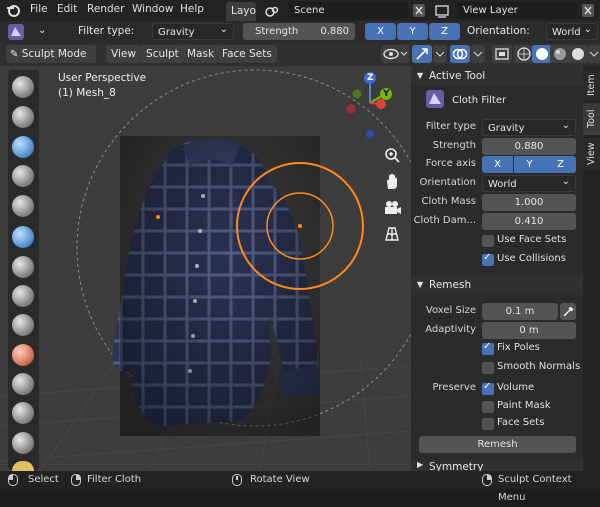  Describe the element at coordinates (392, 155) in the screenshot. I see `zoom-view-icon` at that location.